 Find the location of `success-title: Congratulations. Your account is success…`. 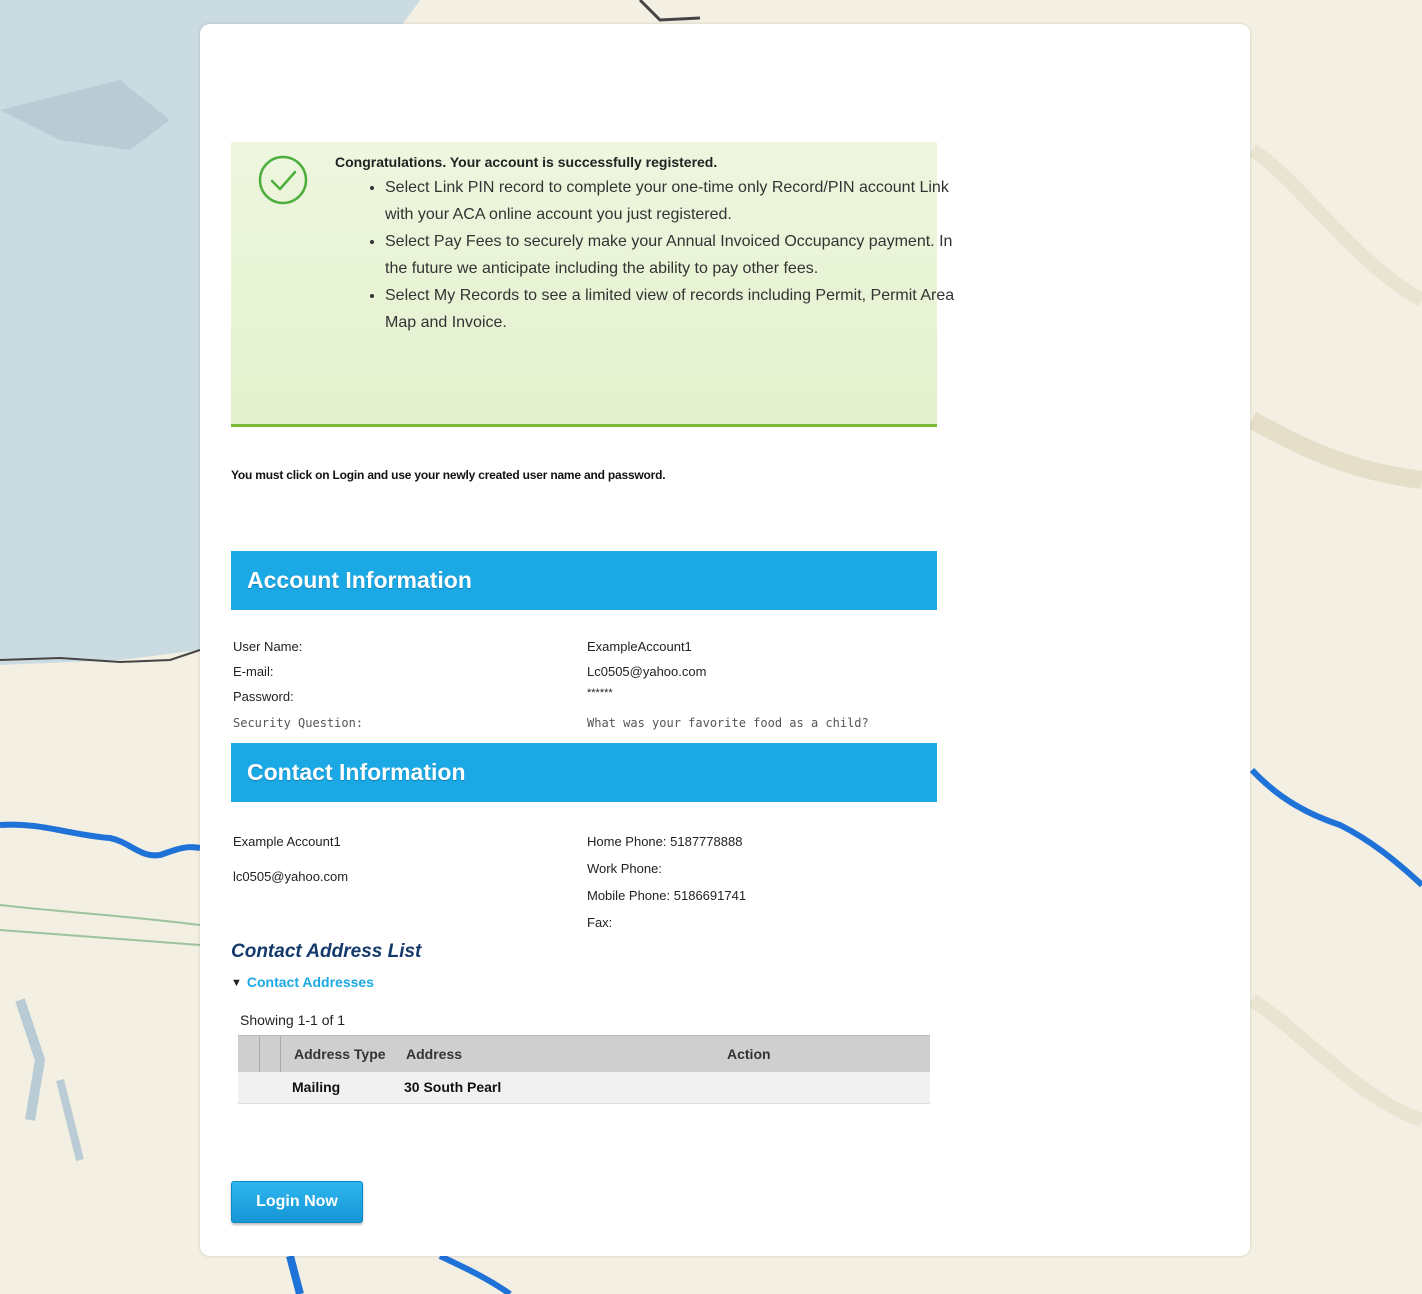

success-title: Congratulations. Your account is success… is located at coordinates (526, 162).